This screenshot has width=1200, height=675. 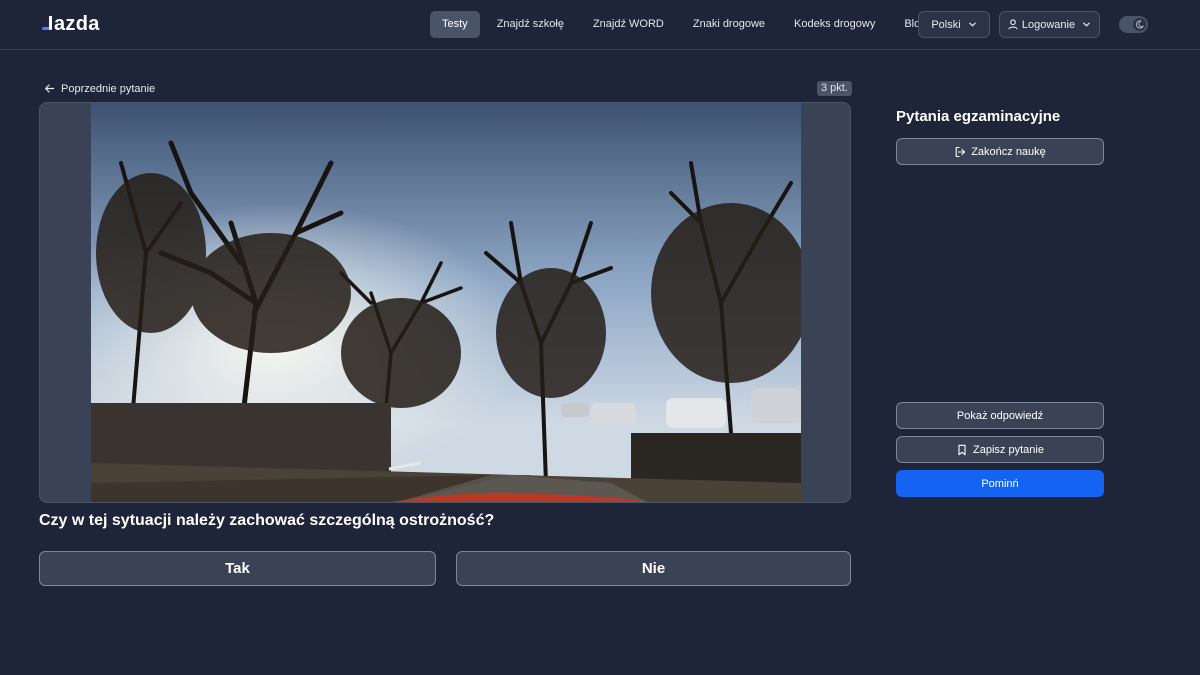 What do you see at coordinates (530, 24) in the screenshot?
I see `nav-item-znajdz-szkole: Znajdź szkołę` at bounding box center [530, 24].